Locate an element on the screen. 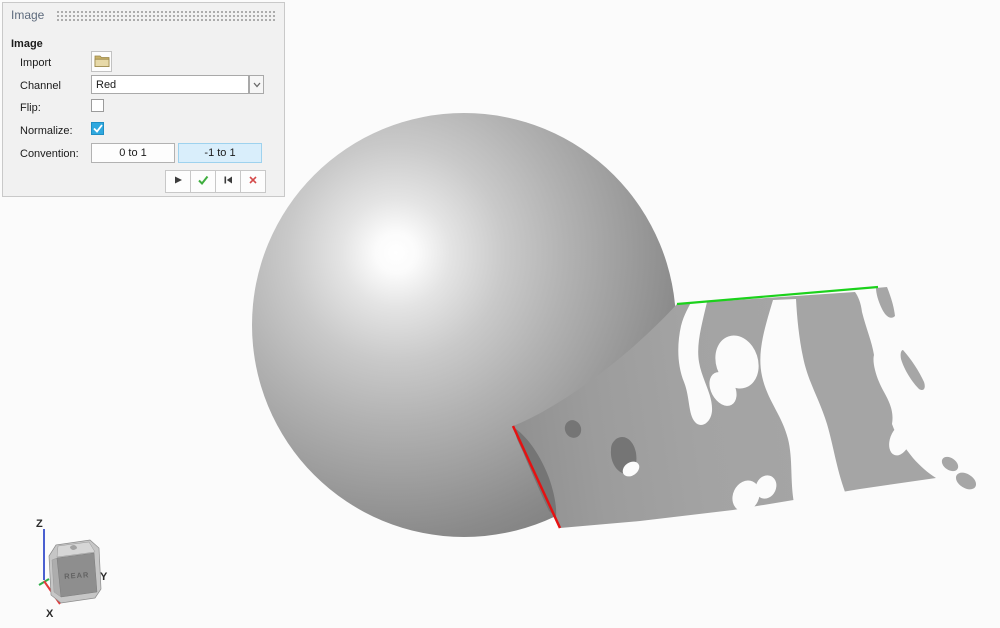 This screenshot has width=1000, height=628. convention-option-0to1-label: 0 to 1 is located at coordinates (133, 153).